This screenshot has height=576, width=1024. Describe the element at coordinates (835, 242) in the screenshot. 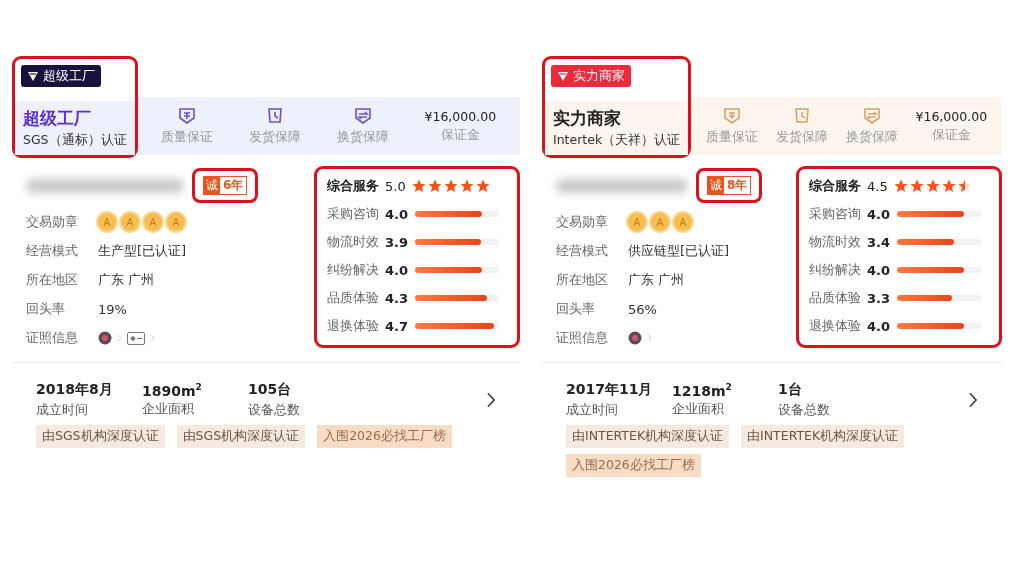

I see `rating-label: 物流时效` at that location.